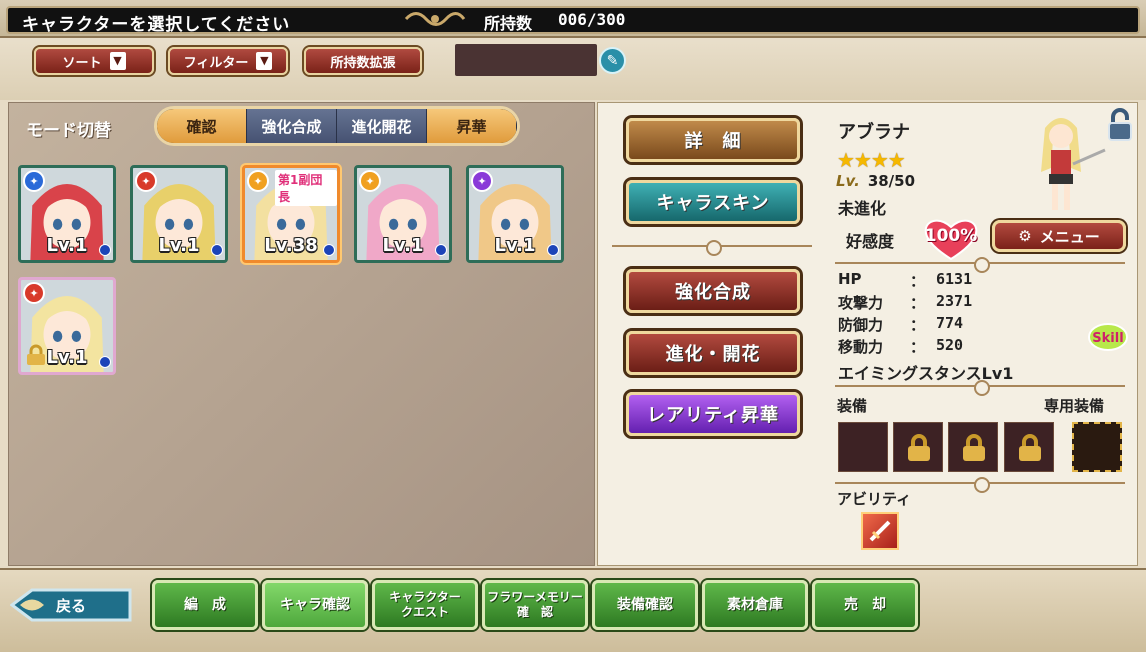 The width and height of the screenshot is (1146, 652). What do you see at coordinates (880, 531) in the screenshot?
I see `sword-icon` at bounding box center [880, 531].